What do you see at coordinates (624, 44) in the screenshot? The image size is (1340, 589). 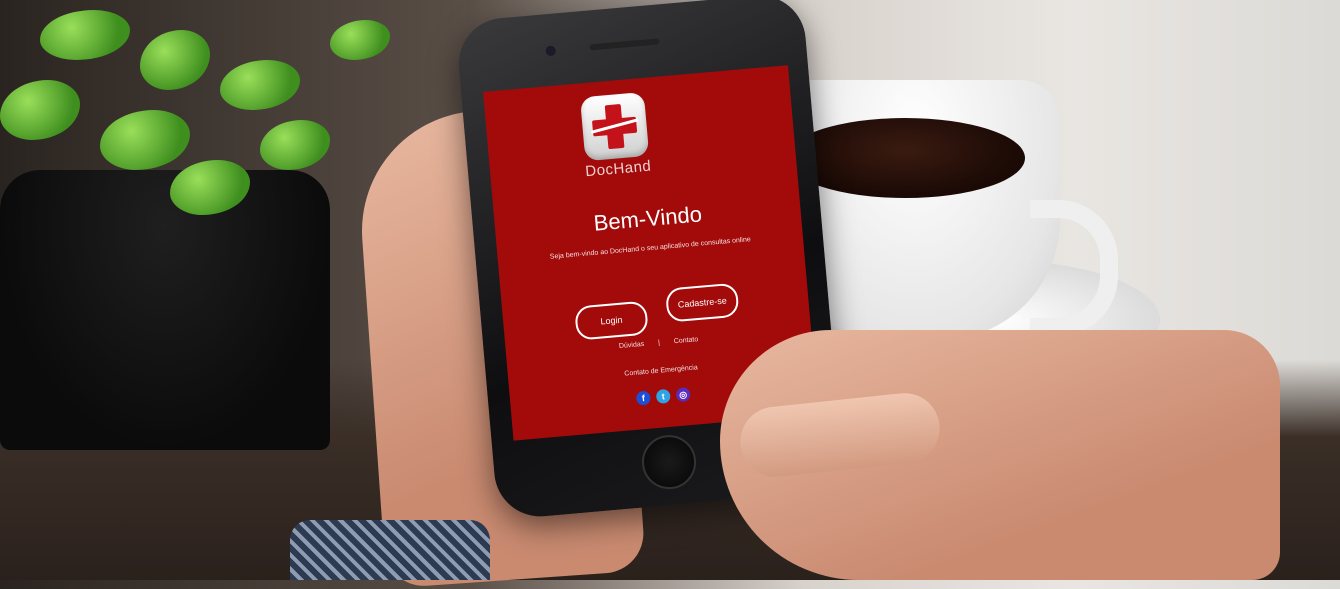 I see `earpiece` at bounding box center [624, 44].